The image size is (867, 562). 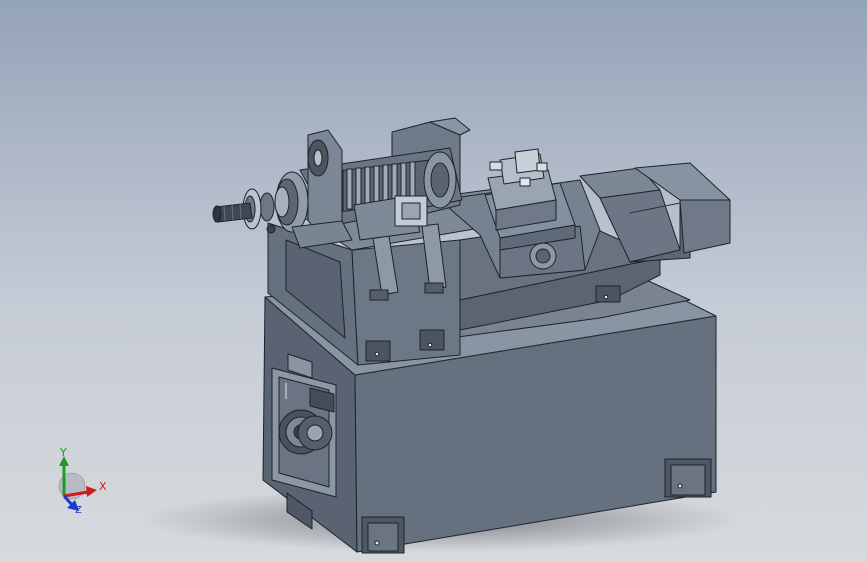 I want to click on coordinate-triad, so click(x=77, y=483).